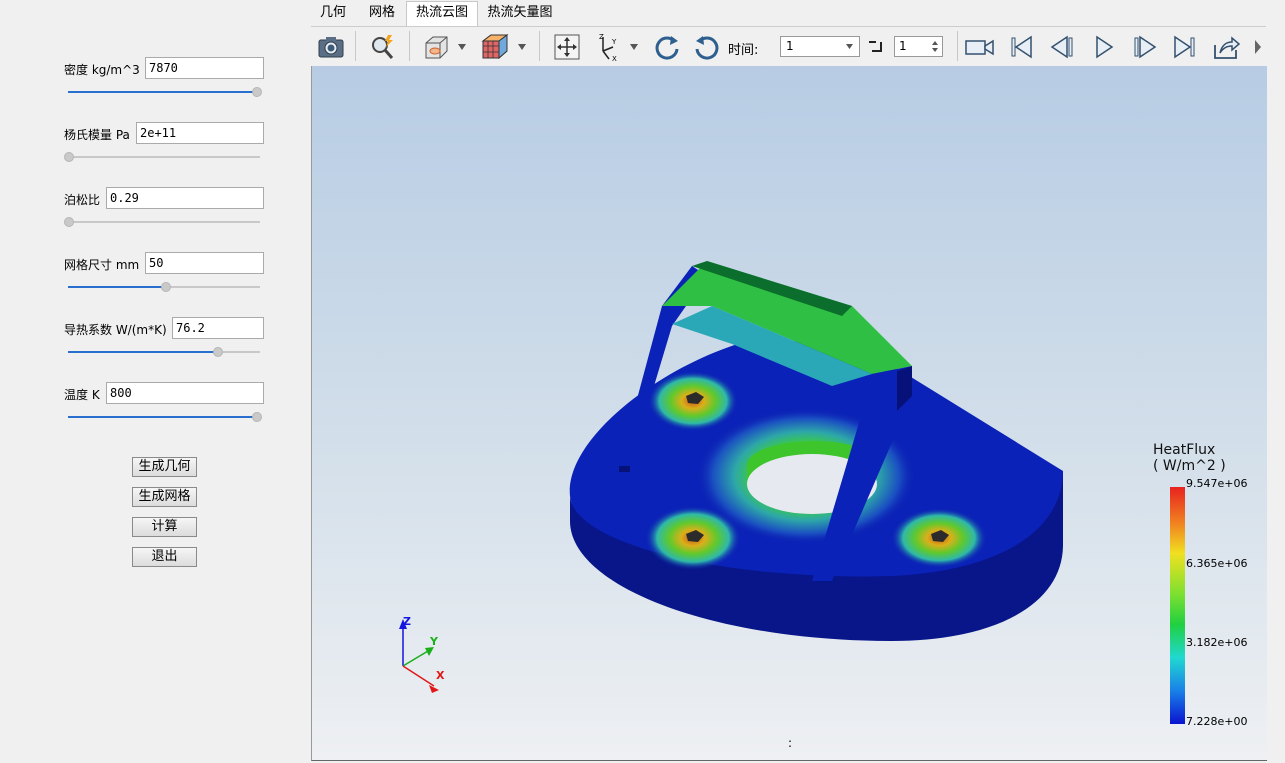  What do you see at coordinates (440, 675) in the screenshot?
I see `x-axis-label: X` at bounding box center [440, 675].